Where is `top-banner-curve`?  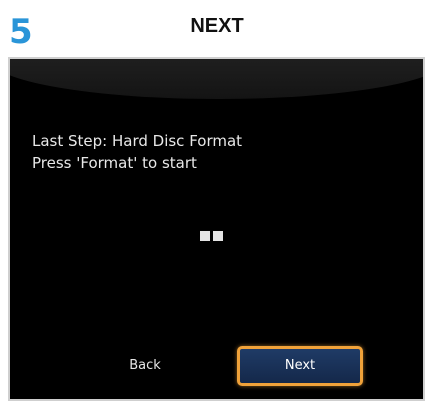 top-banner-curve is located at coordinates (216, 79).